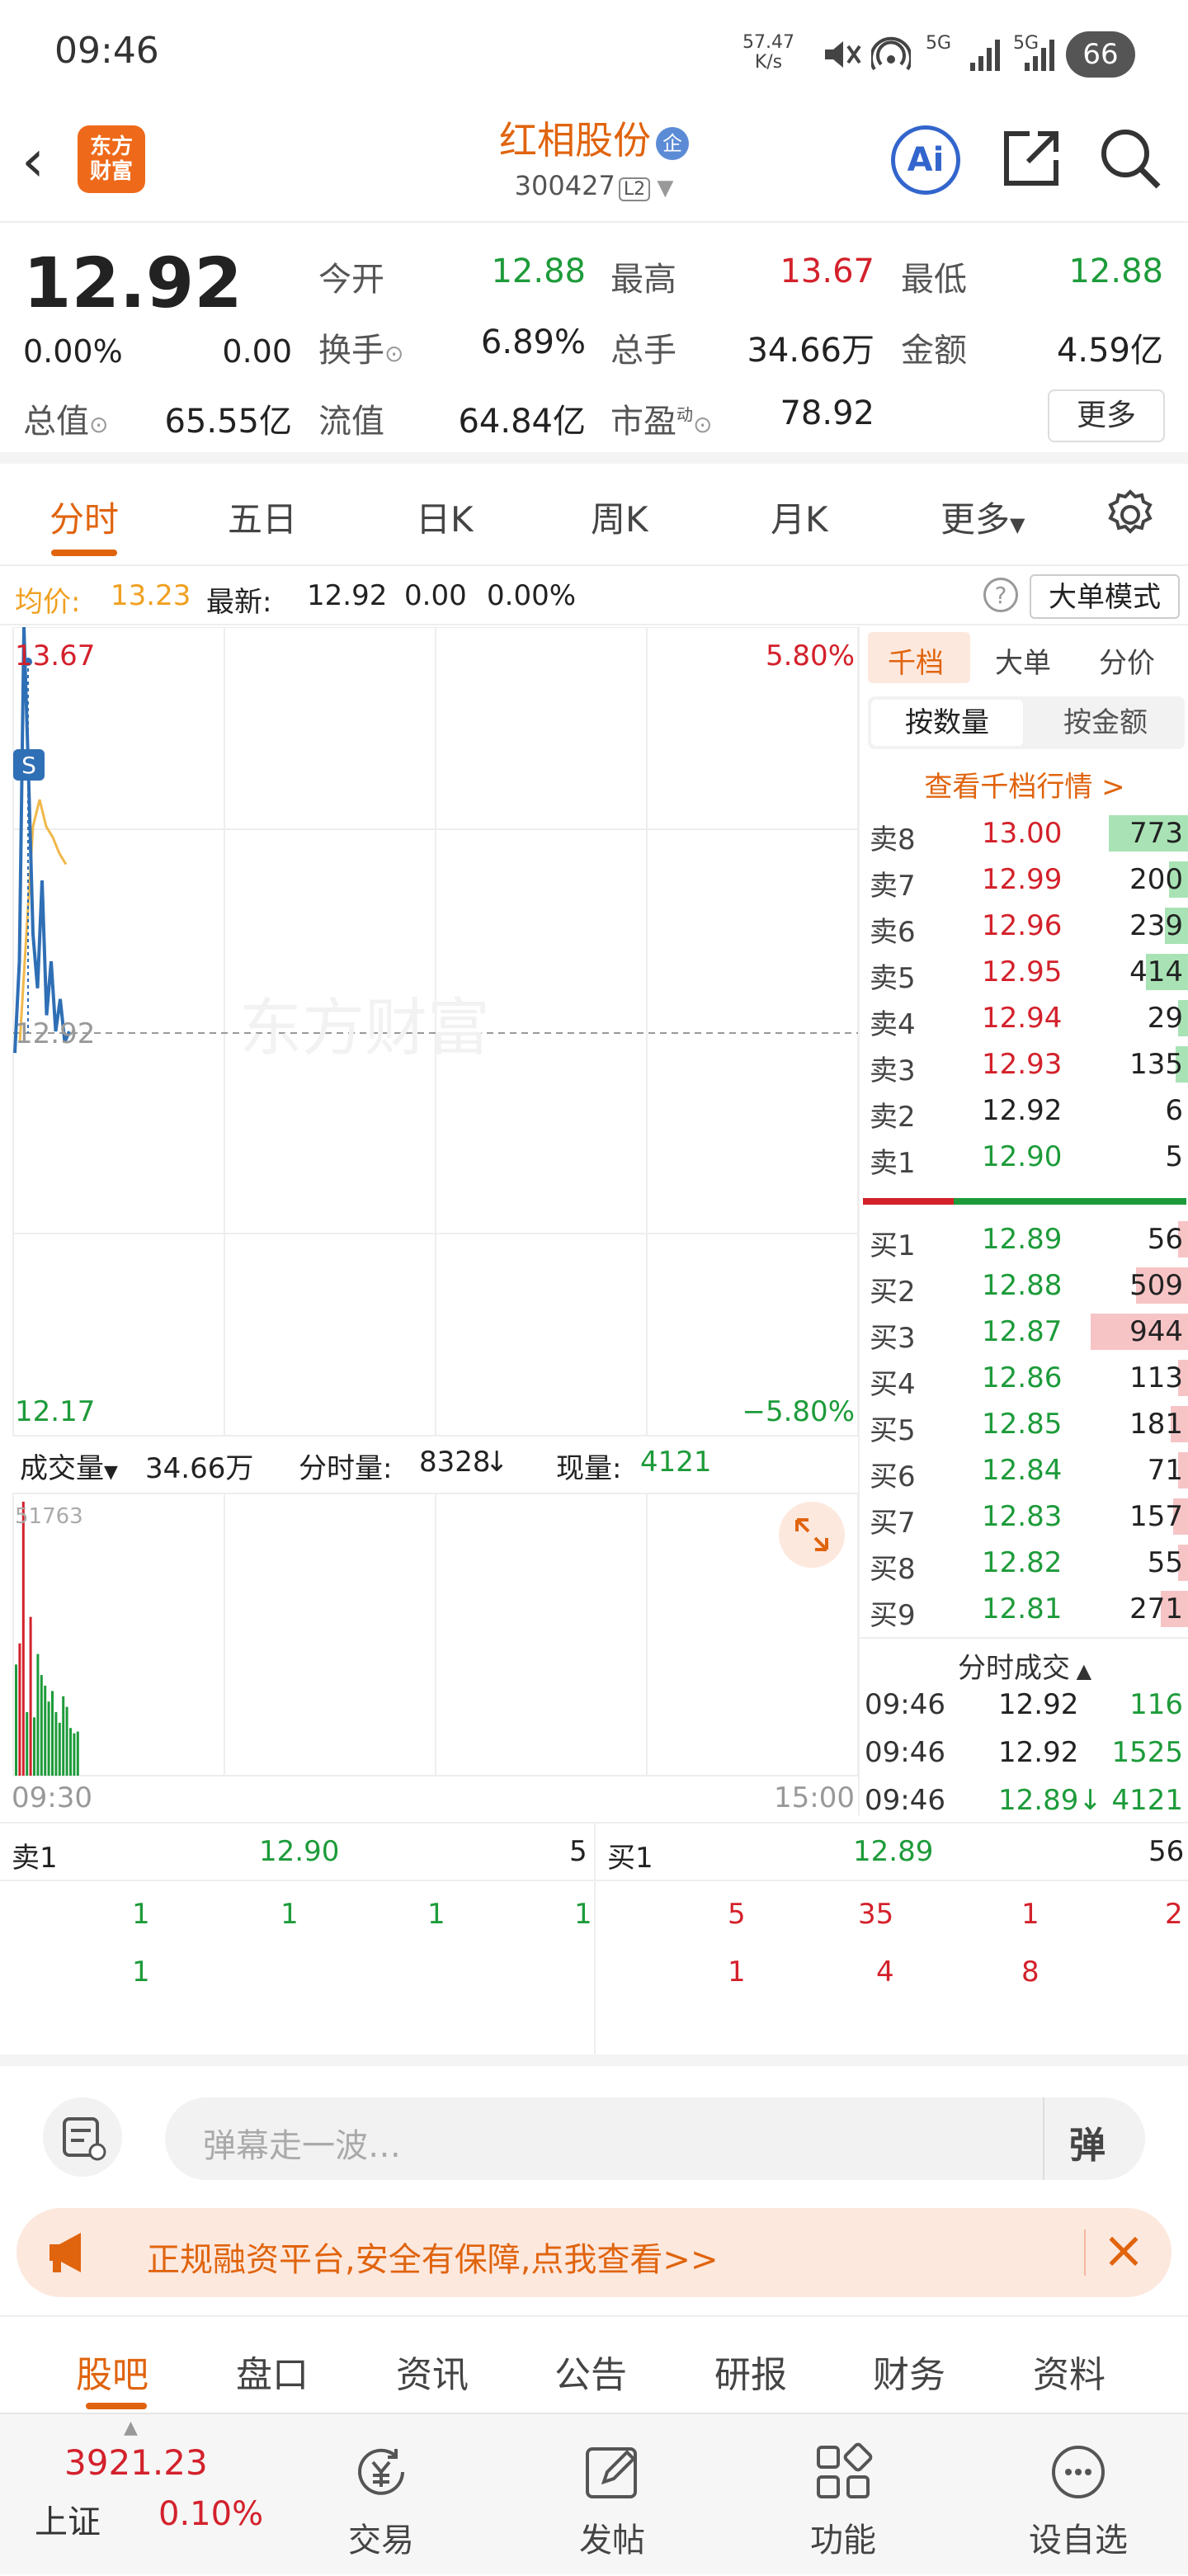  Describe the element at coordinates (891, 53) in the screenshot. I see `hotspot-icon` at that location.